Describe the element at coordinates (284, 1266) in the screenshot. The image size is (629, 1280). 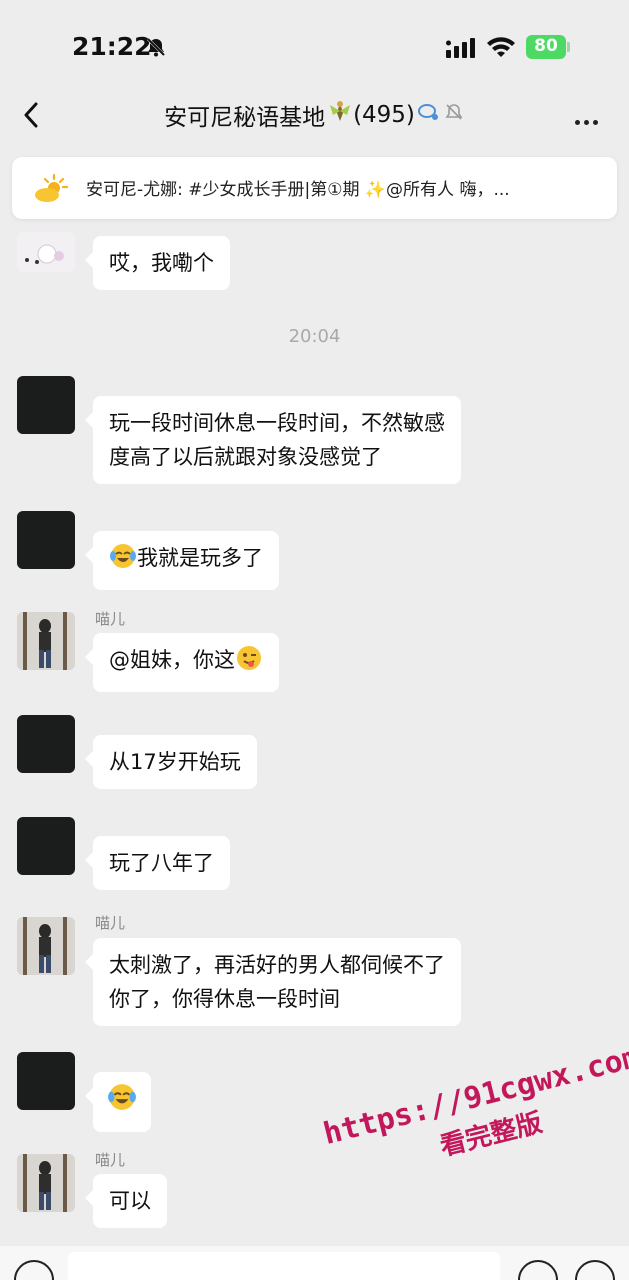
I see `message-input` at that location.